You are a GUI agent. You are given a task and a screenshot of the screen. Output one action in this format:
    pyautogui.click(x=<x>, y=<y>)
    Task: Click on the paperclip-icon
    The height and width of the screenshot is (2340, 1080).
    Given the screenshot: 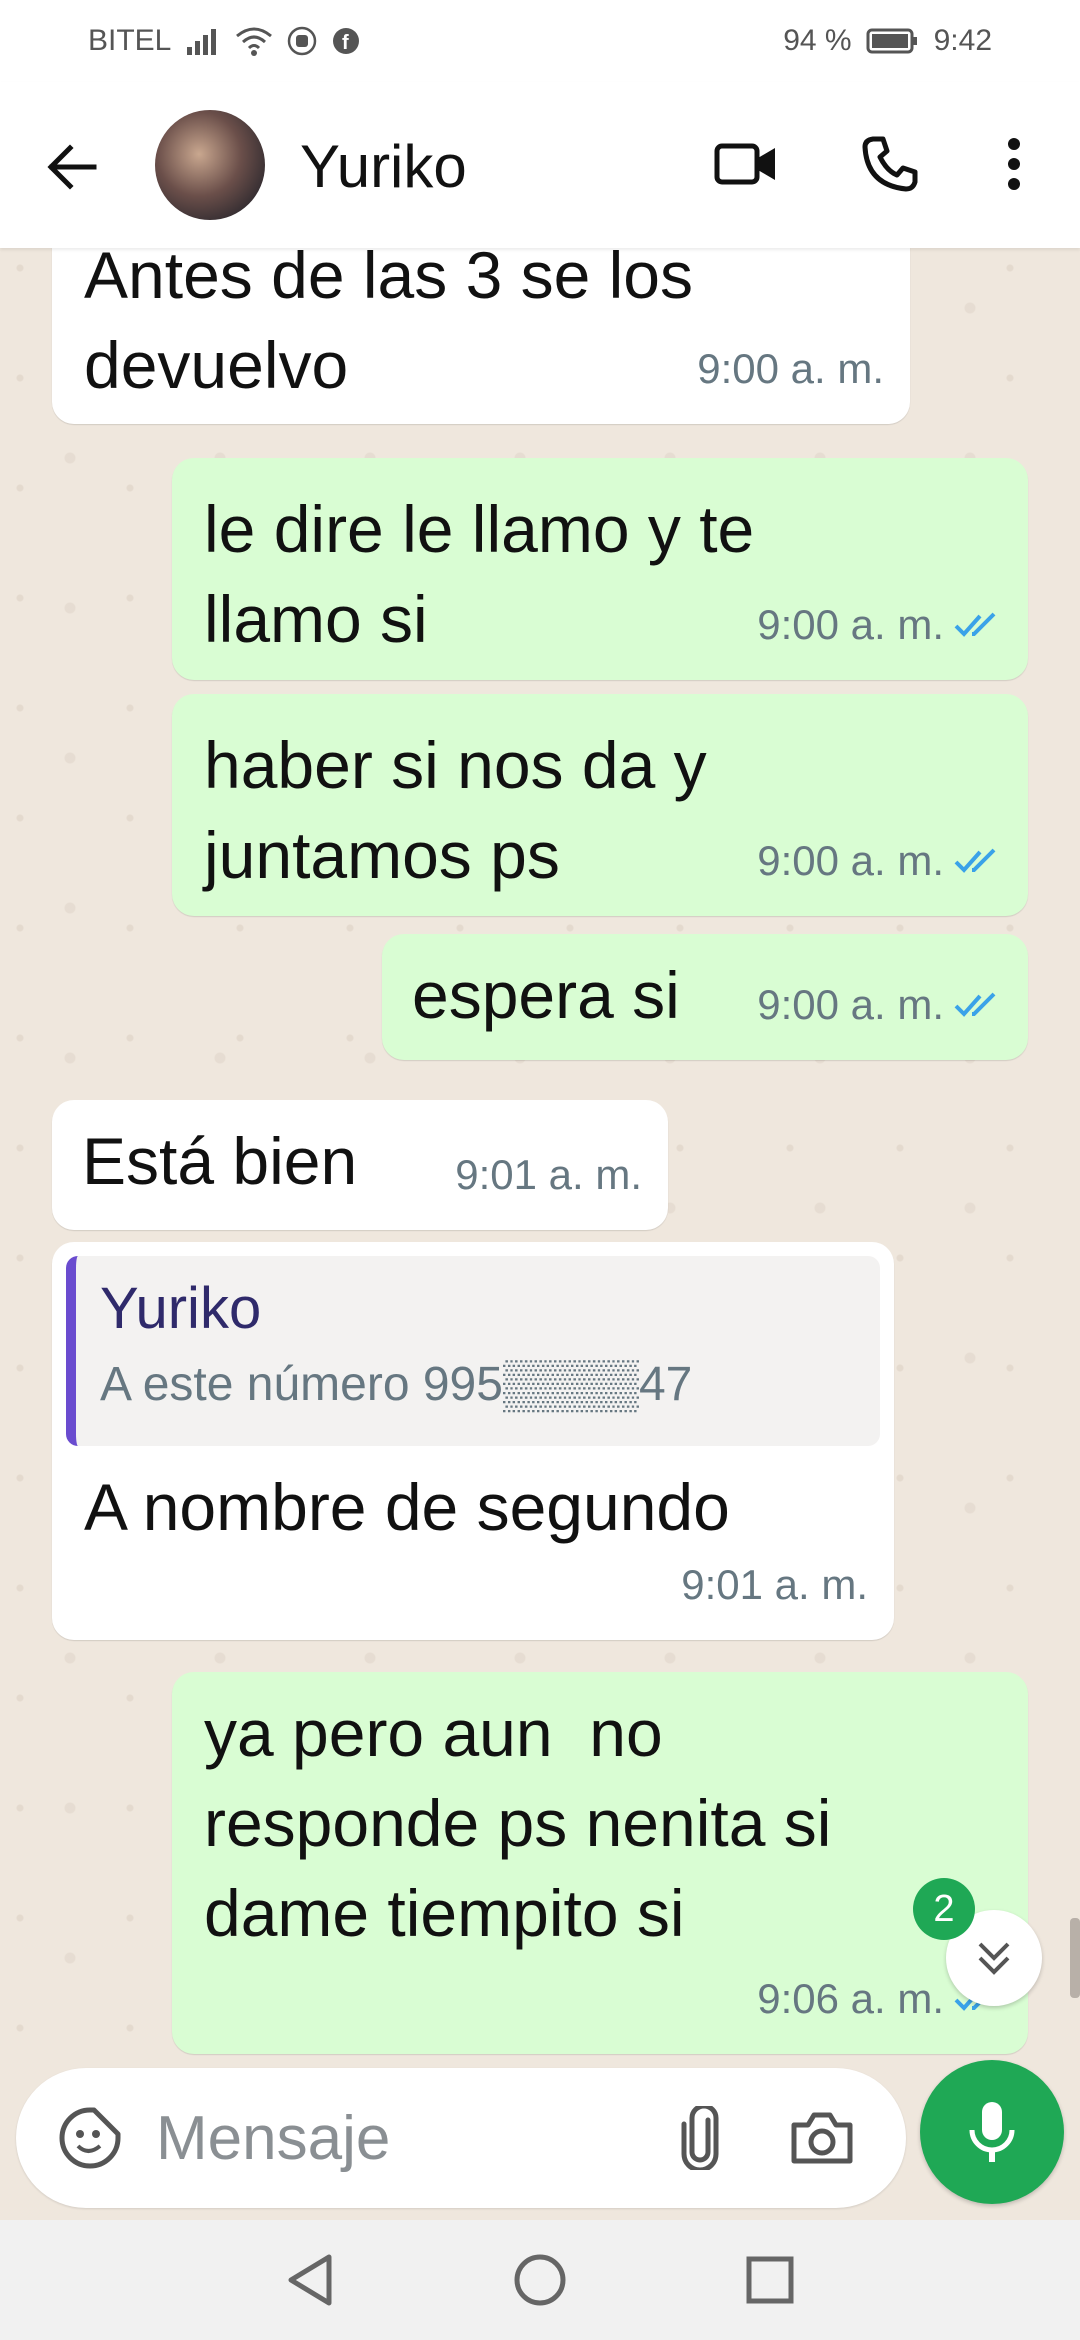 What is the action you would take?
    pyautogui.click(x=700, y=2138)
    